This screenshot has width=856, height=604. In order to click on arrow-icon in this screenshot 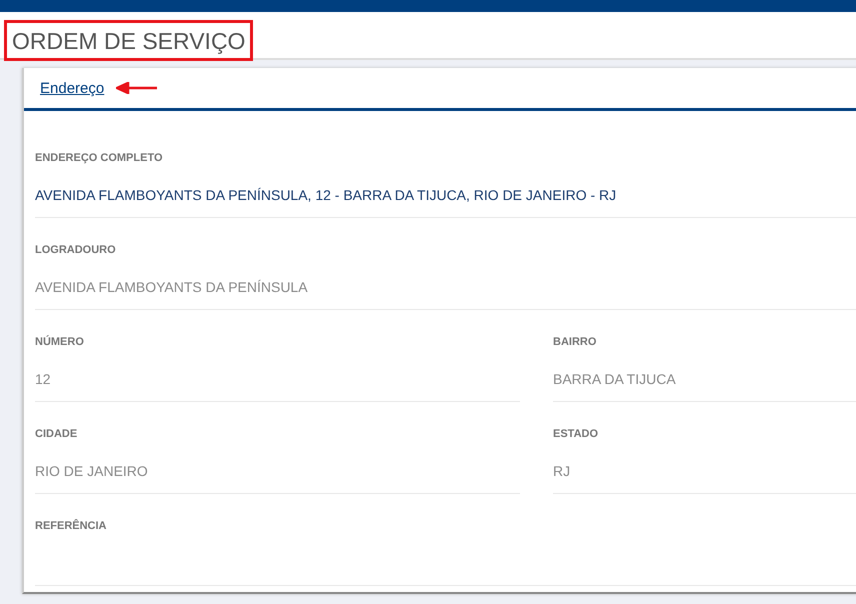, I will do `click(137, 88)`.